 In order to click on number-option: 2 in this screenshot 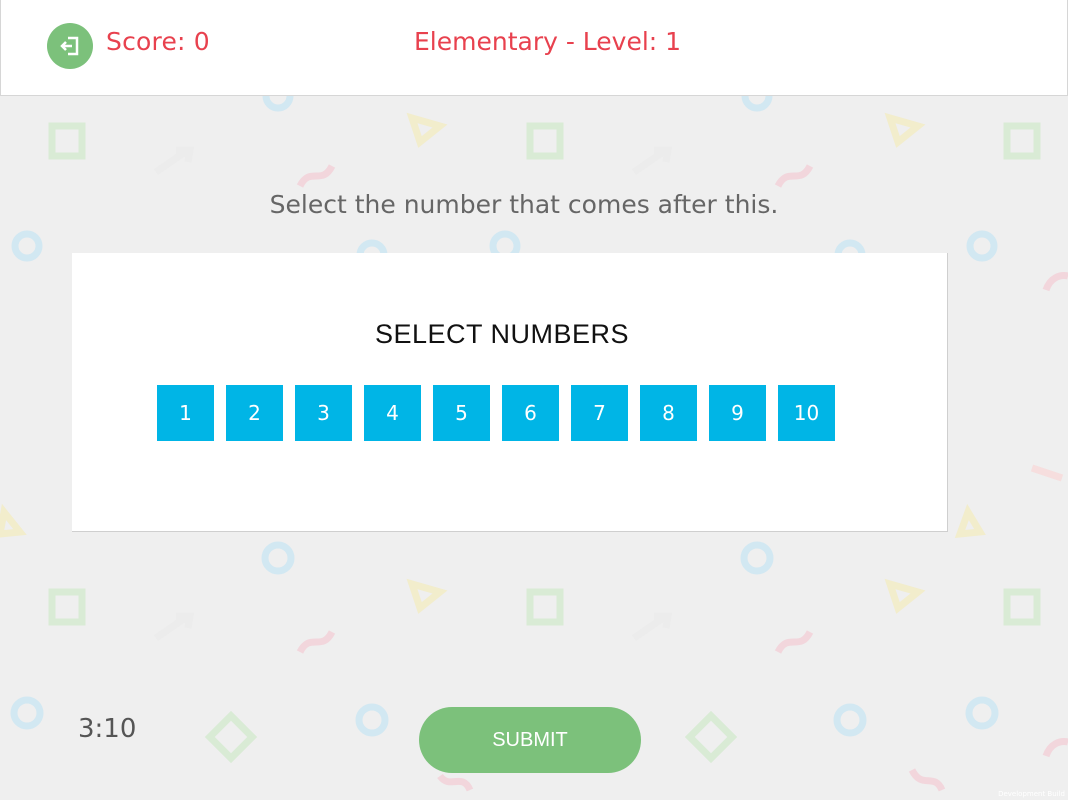, I will do `click(254, 413)`.